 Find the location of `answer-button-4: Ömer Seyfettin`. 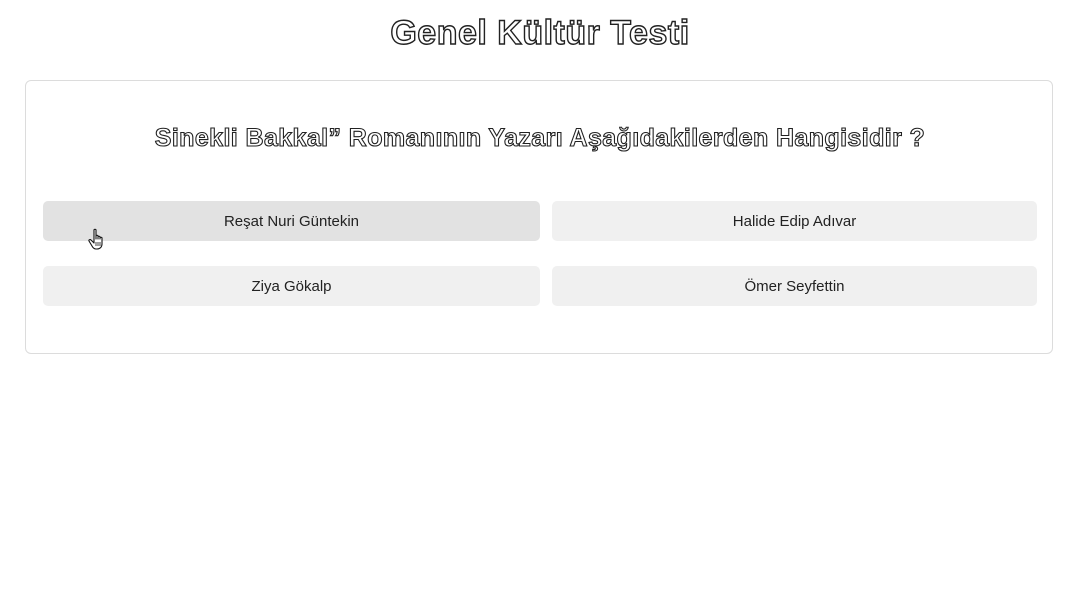

answer-button-4: Ömer Seyfettin is located at coordinates (794, 286).